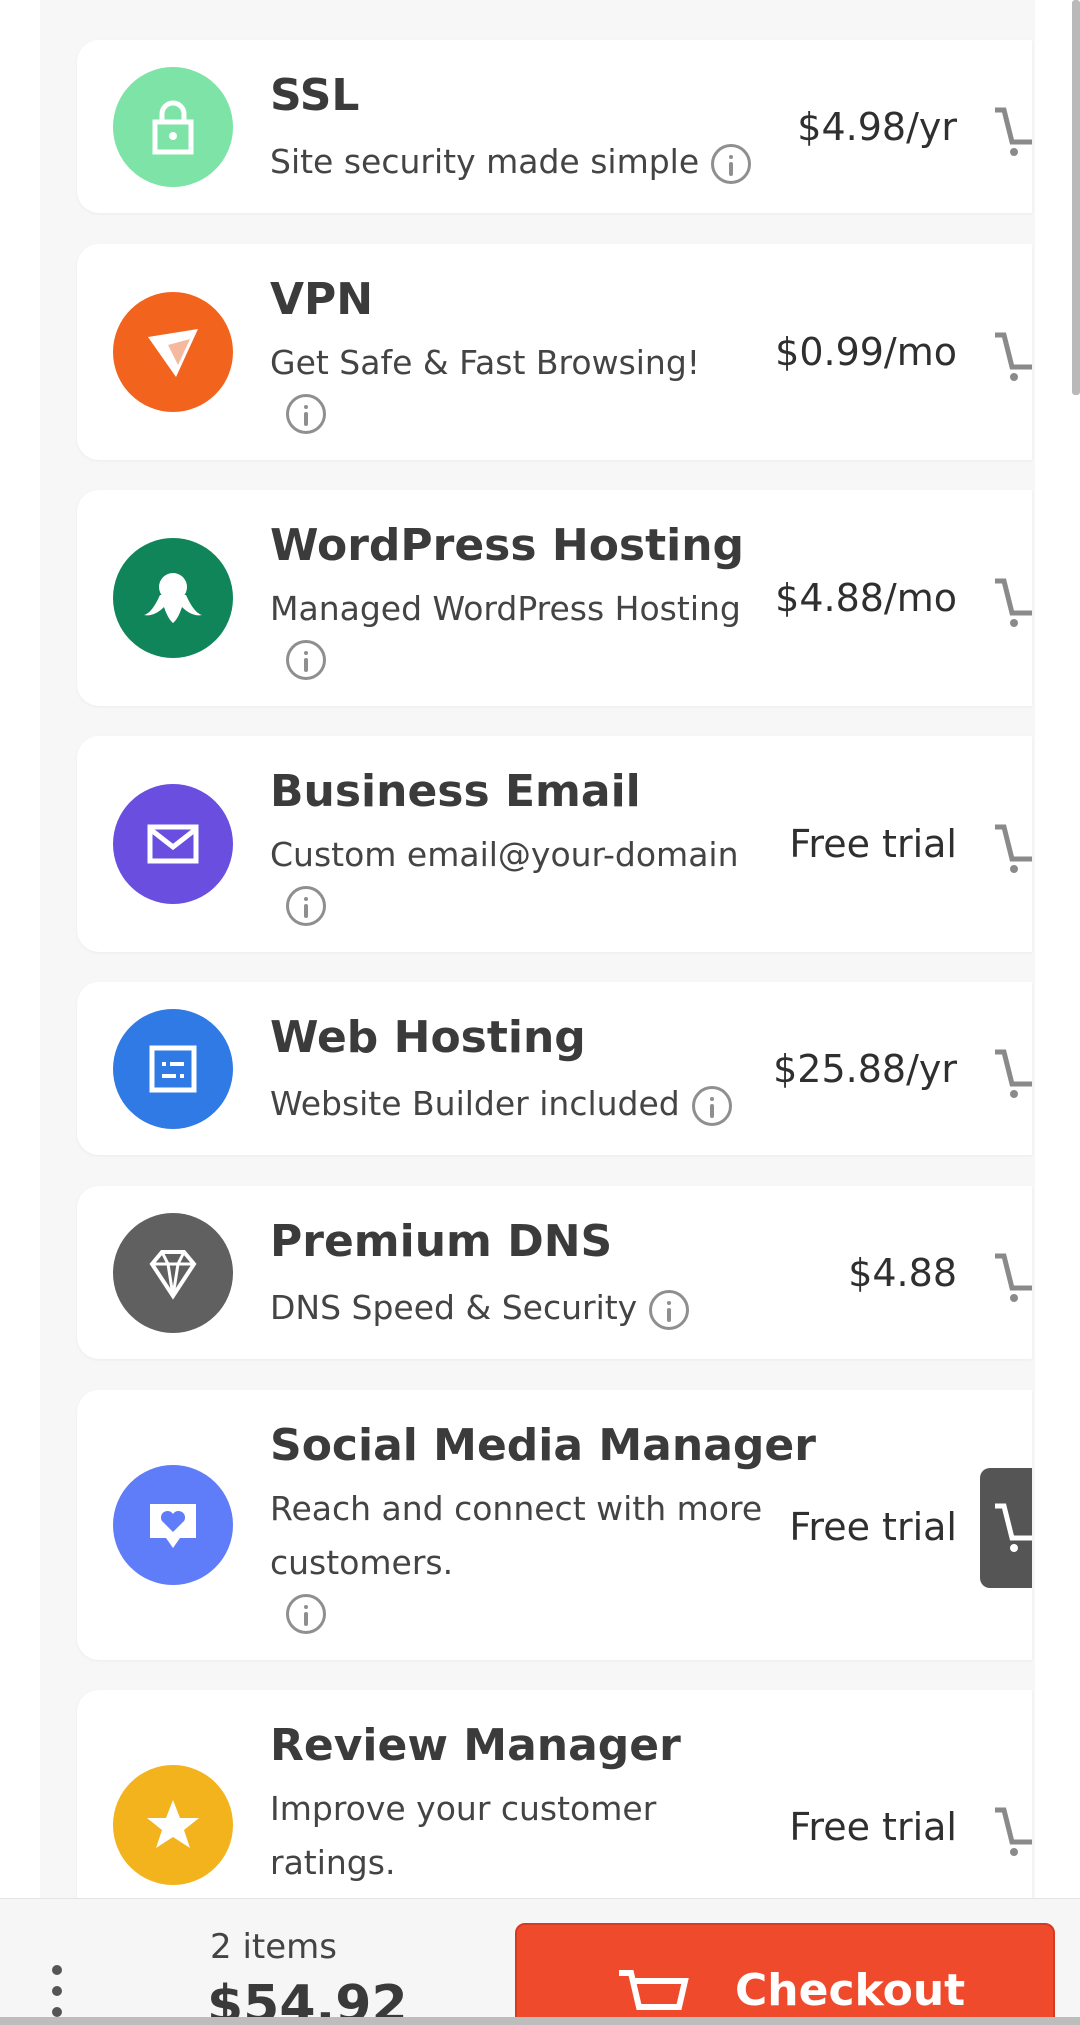 The height and width of the screenshot is (2025, 1080). What do you see at coordinates (428, 1037) in the screenshot?
I see `product-name: Web Hosting` at bounding box center [428, 1037].